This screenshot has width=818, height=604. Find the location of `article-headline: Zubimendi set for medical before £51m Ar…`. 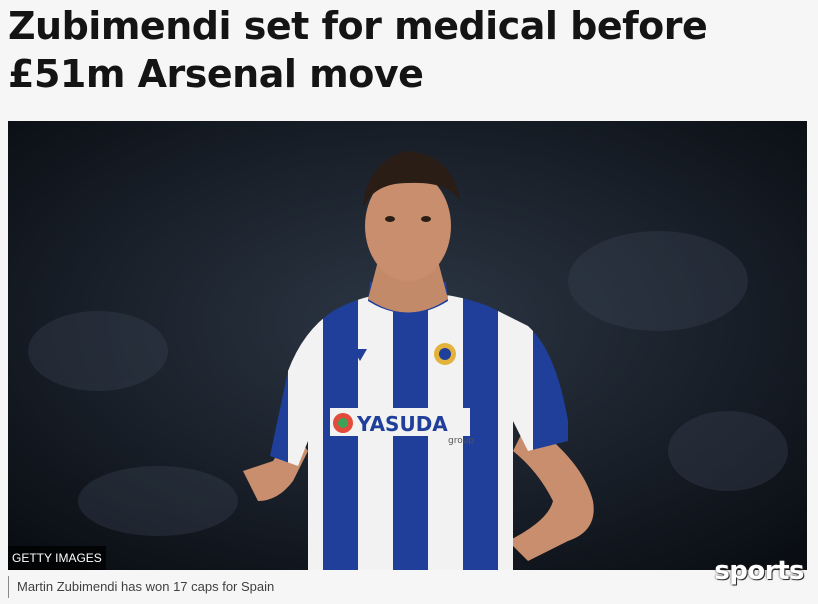

article-headline: Zubimendi set for medical before £51m Ar… is located at coordinates (358, 50).